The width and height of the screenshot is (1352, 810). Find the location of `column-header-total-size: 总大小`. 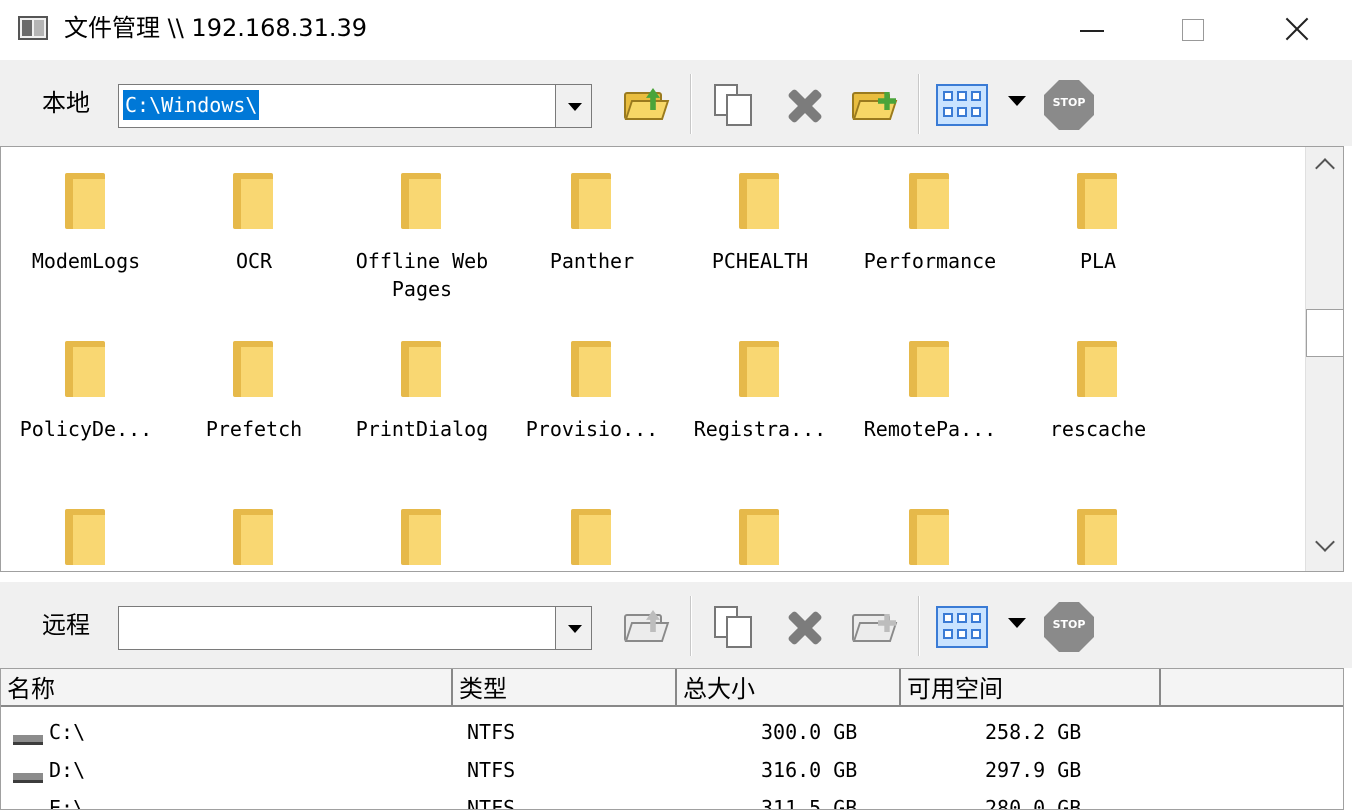

column-header-total-size: 总大小 is located at coordinates (789, 688).